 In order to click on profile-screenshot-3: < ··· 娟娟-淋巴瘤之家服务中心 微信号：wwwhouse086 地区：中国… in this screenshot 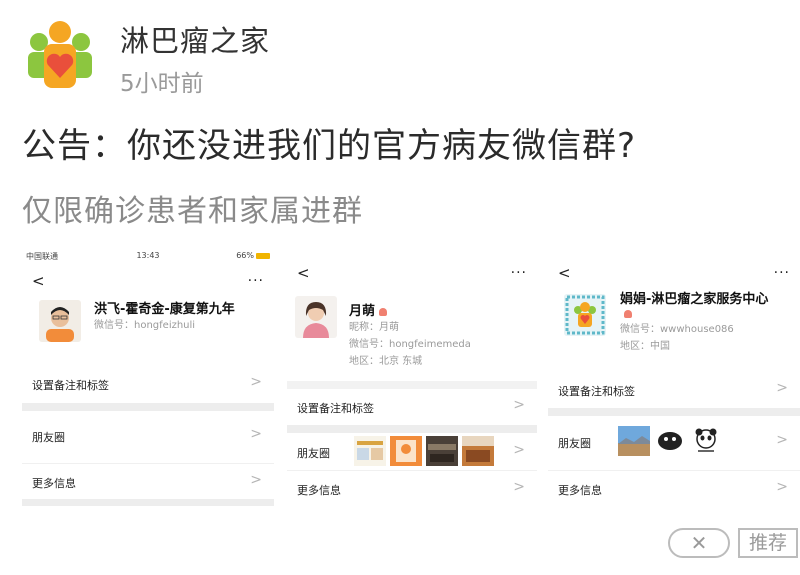, I will do `click(674, 377)`.